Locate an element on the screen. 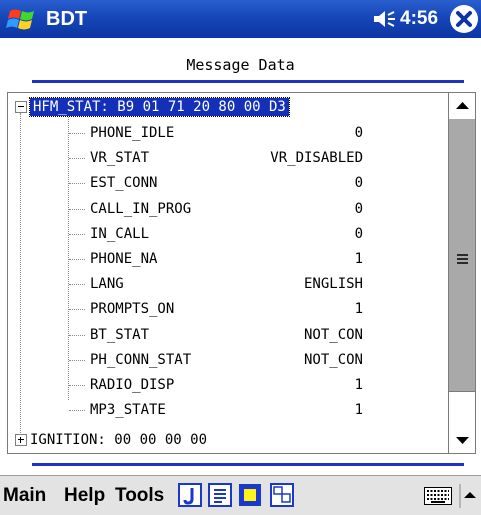 The width and height of the screenshot is (481, 515). app-title: BDT is located at coordinates (67, 19).